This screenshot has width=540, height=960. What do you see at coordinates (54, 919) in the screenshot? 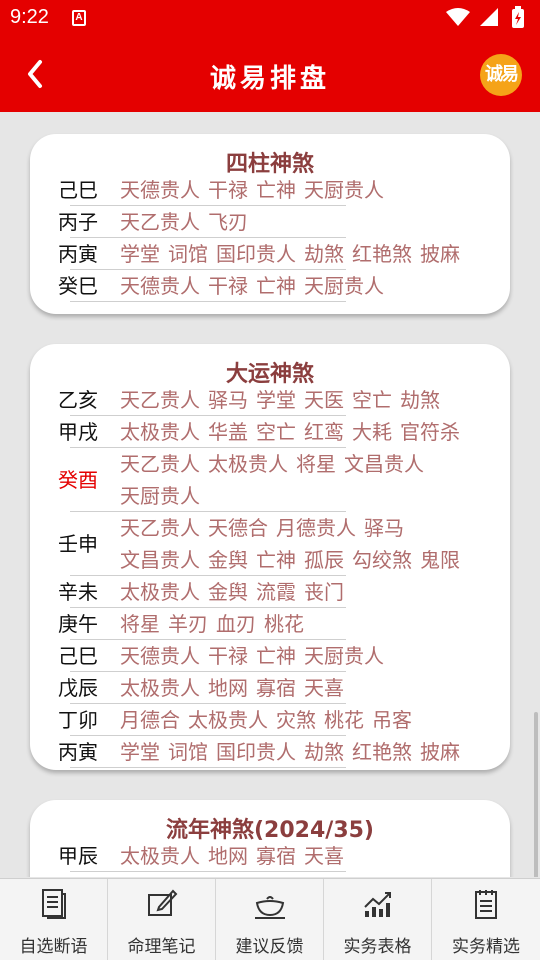
I see `nav-item-custom-judgment: 自选断语` at bounding box center [54, 919].